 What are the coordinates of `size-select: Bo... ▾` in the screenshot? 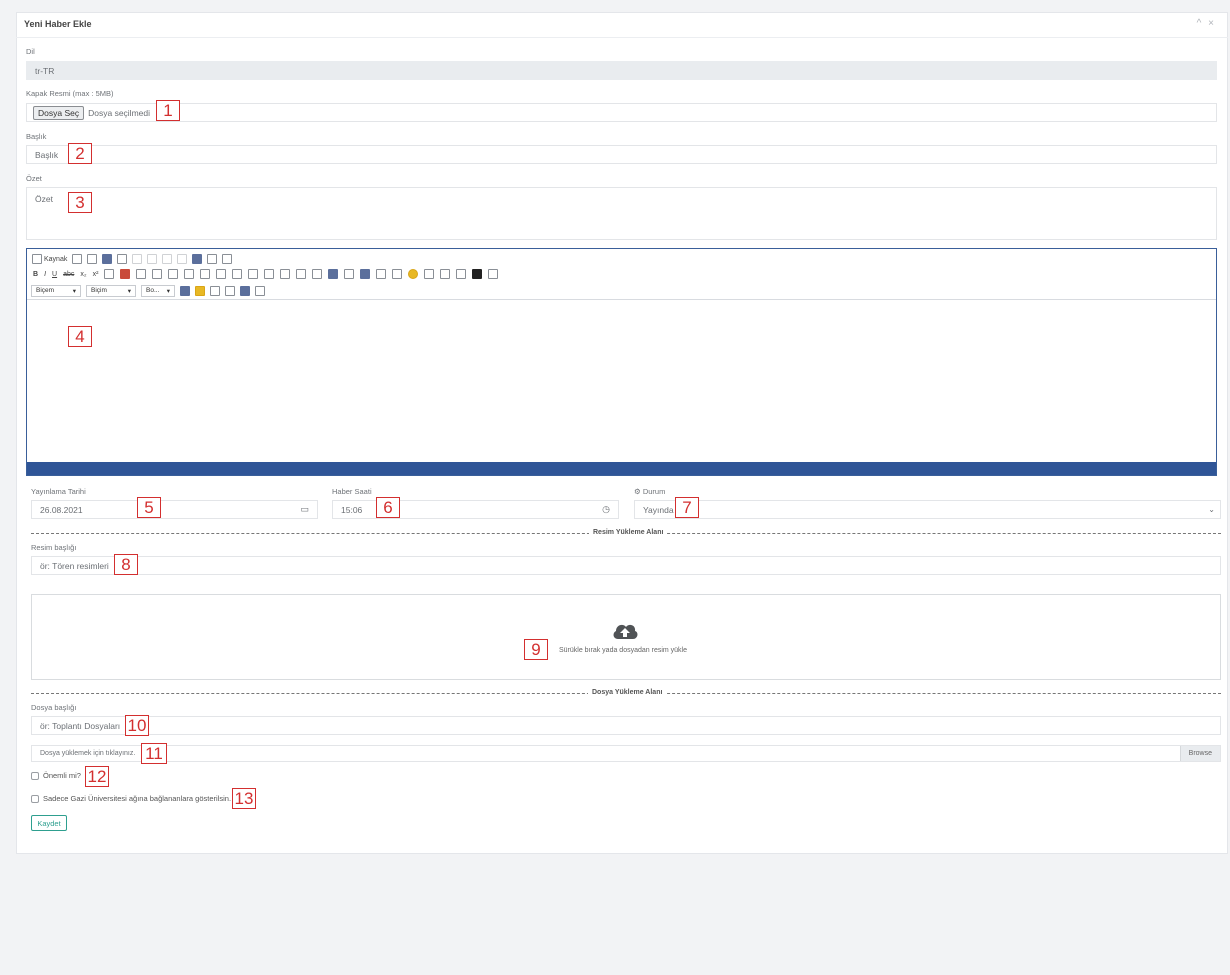 It's located at (158, 291).